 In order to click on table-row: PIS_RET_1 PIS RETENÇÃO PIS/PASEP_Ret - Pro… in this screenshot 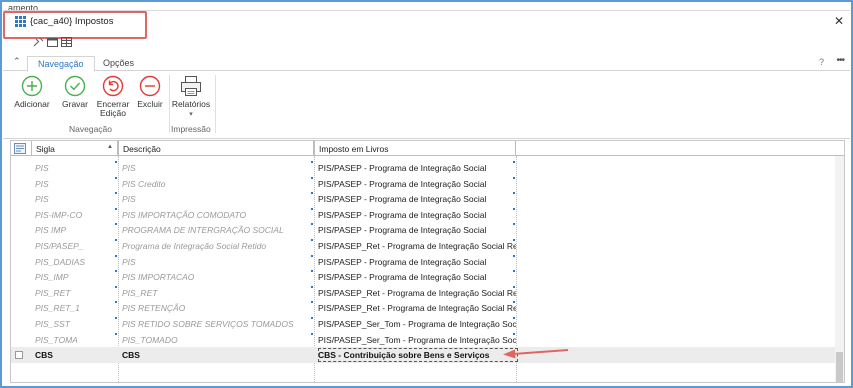, I will do `click(424, 308)`.